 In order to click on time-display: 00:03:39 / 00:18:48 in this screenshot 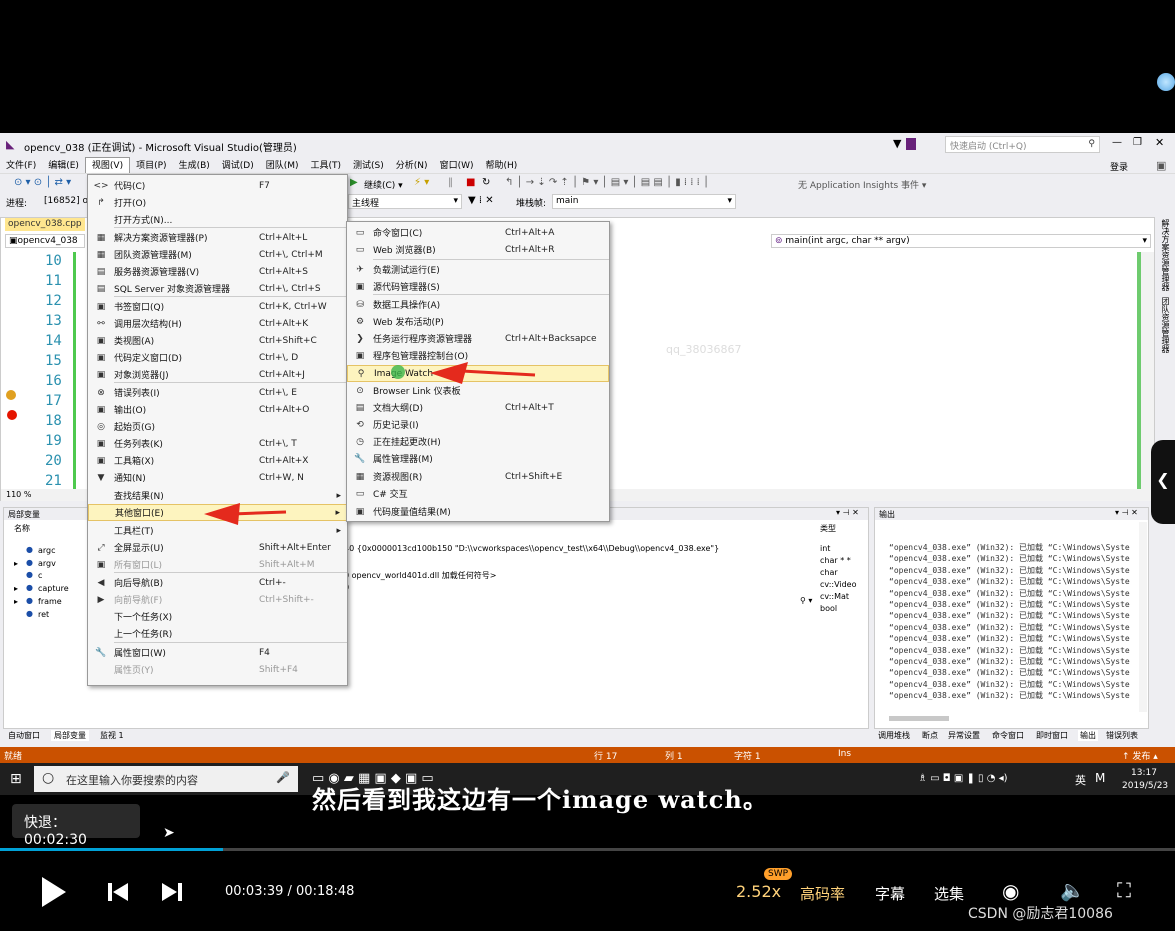, I will do `click(290, 891)`.